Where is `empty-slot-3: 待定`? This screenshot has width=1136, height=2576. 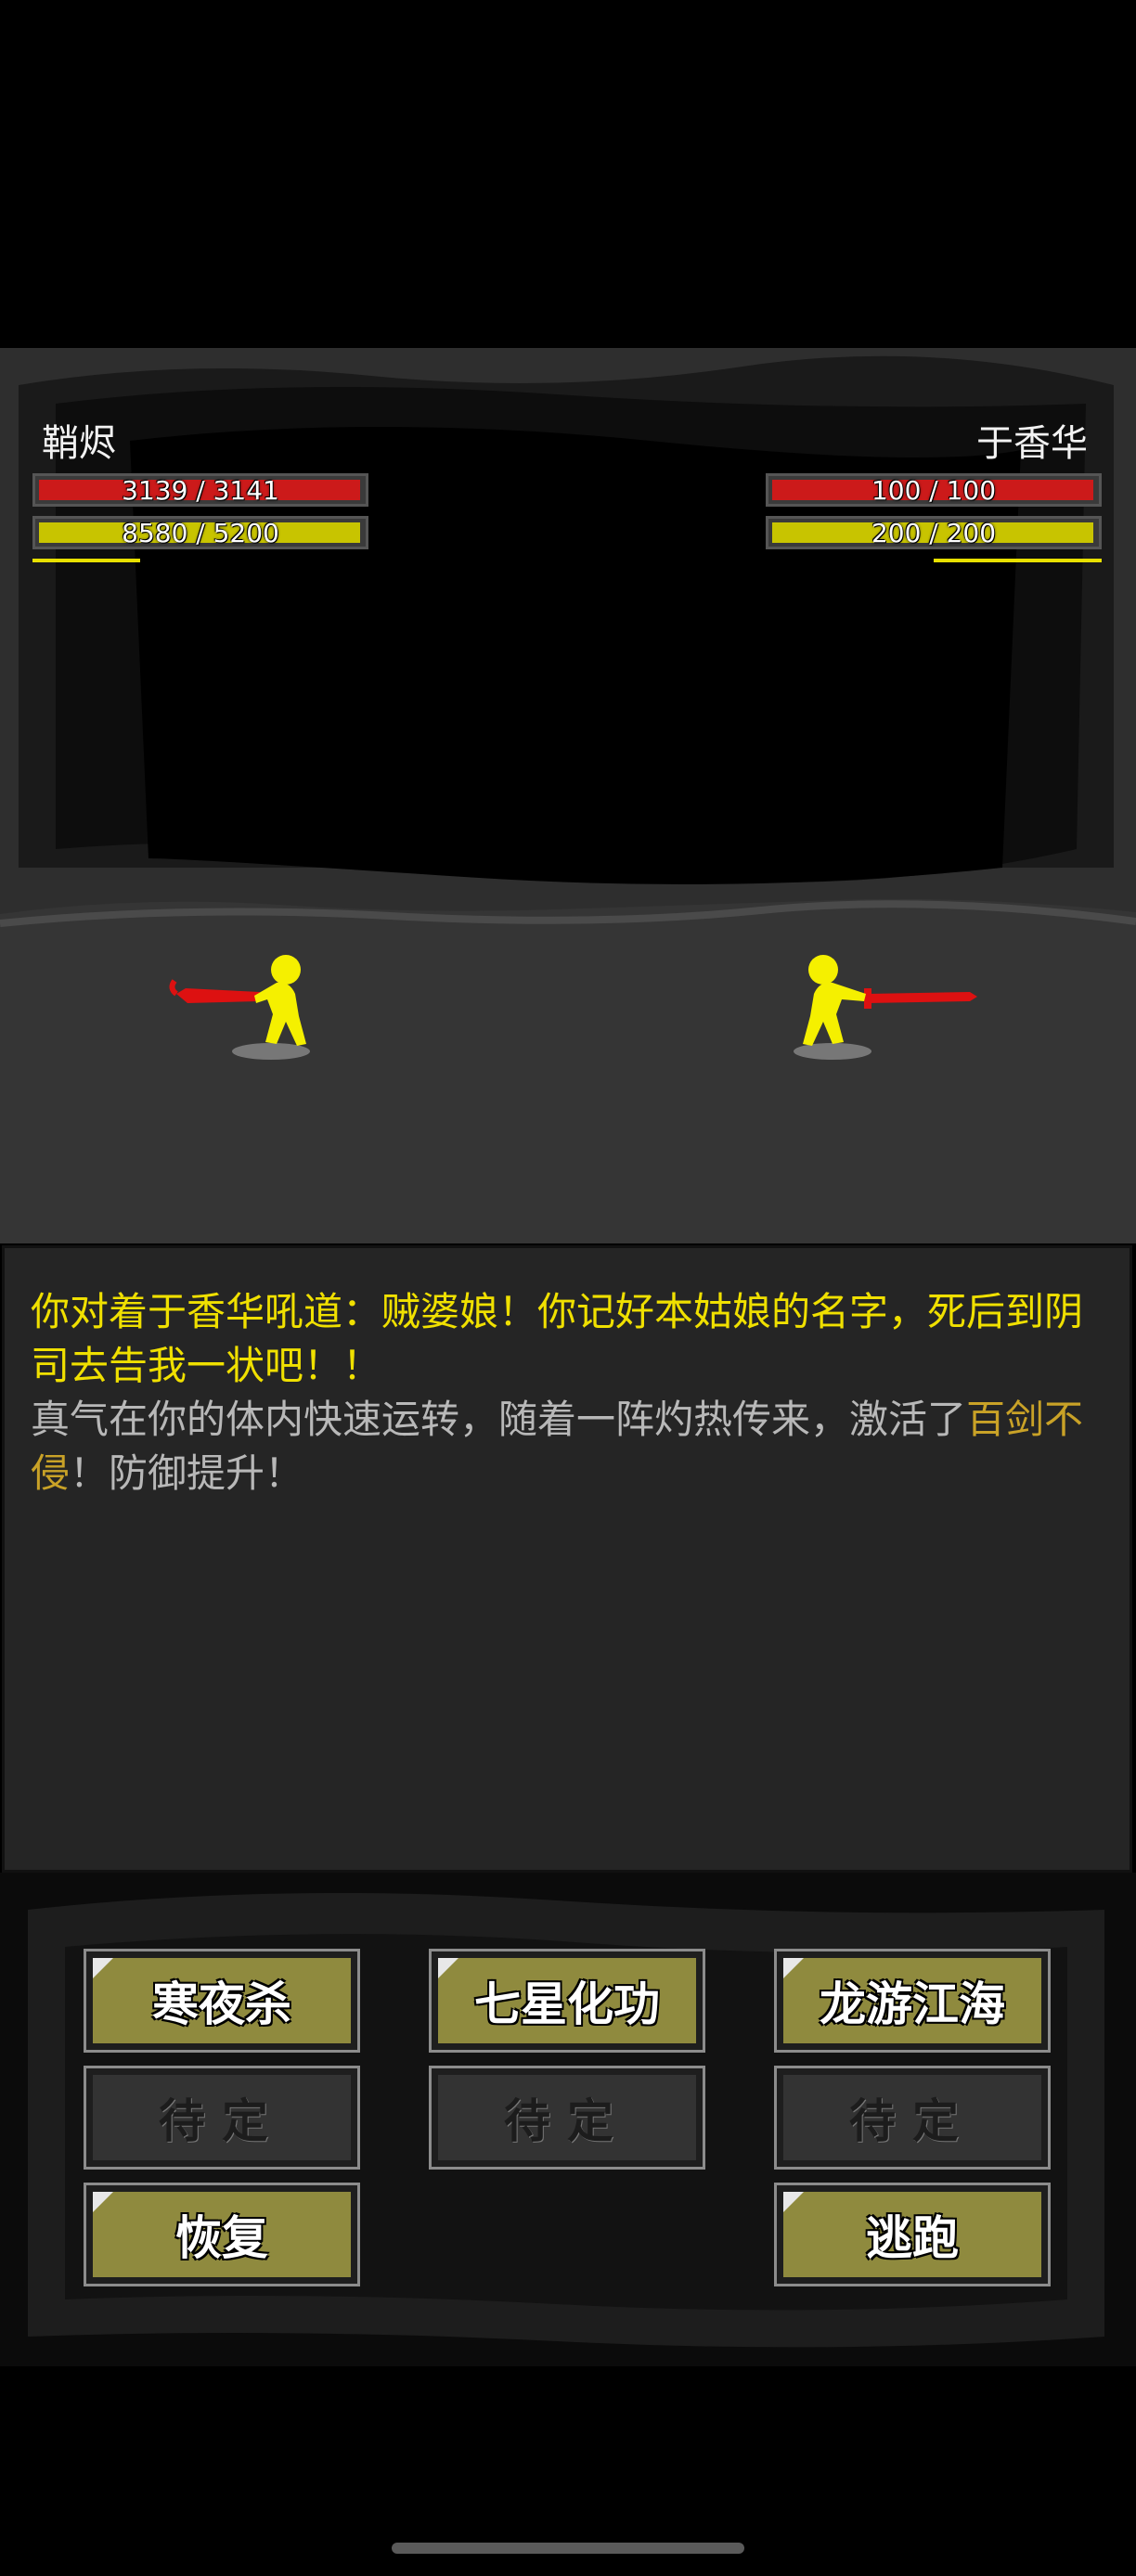 empty-slot-3: 待定 is located at coordinates (912, 2118).